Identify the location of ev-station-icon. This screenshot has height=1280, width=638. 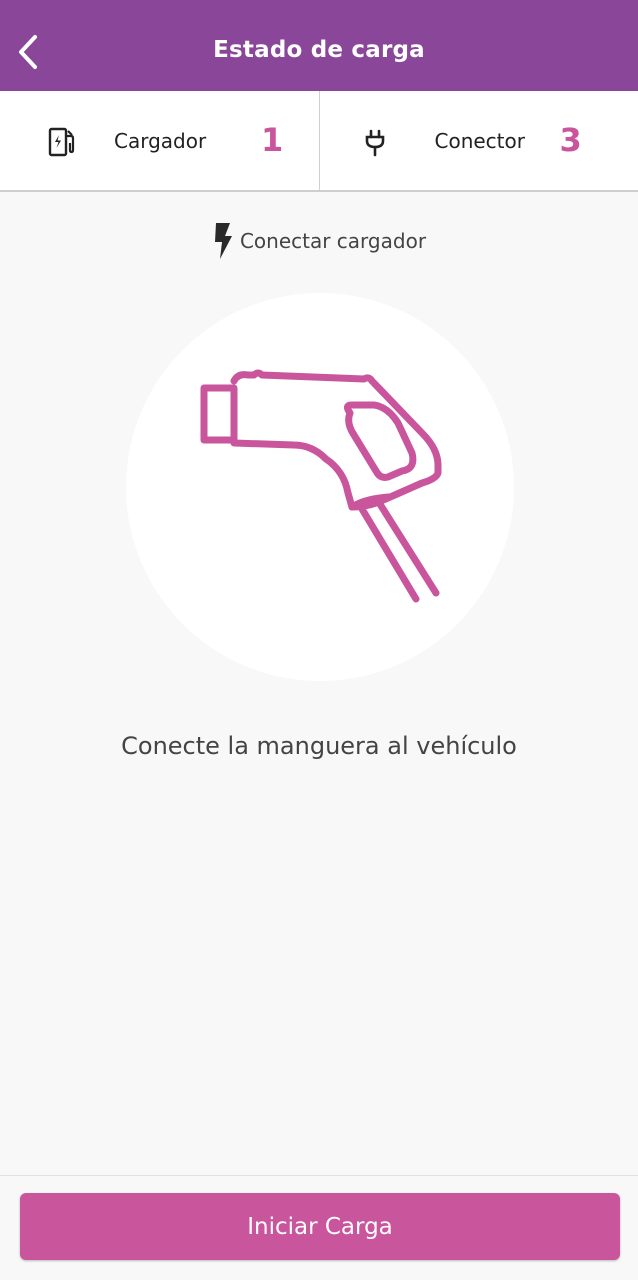
(61, 142).